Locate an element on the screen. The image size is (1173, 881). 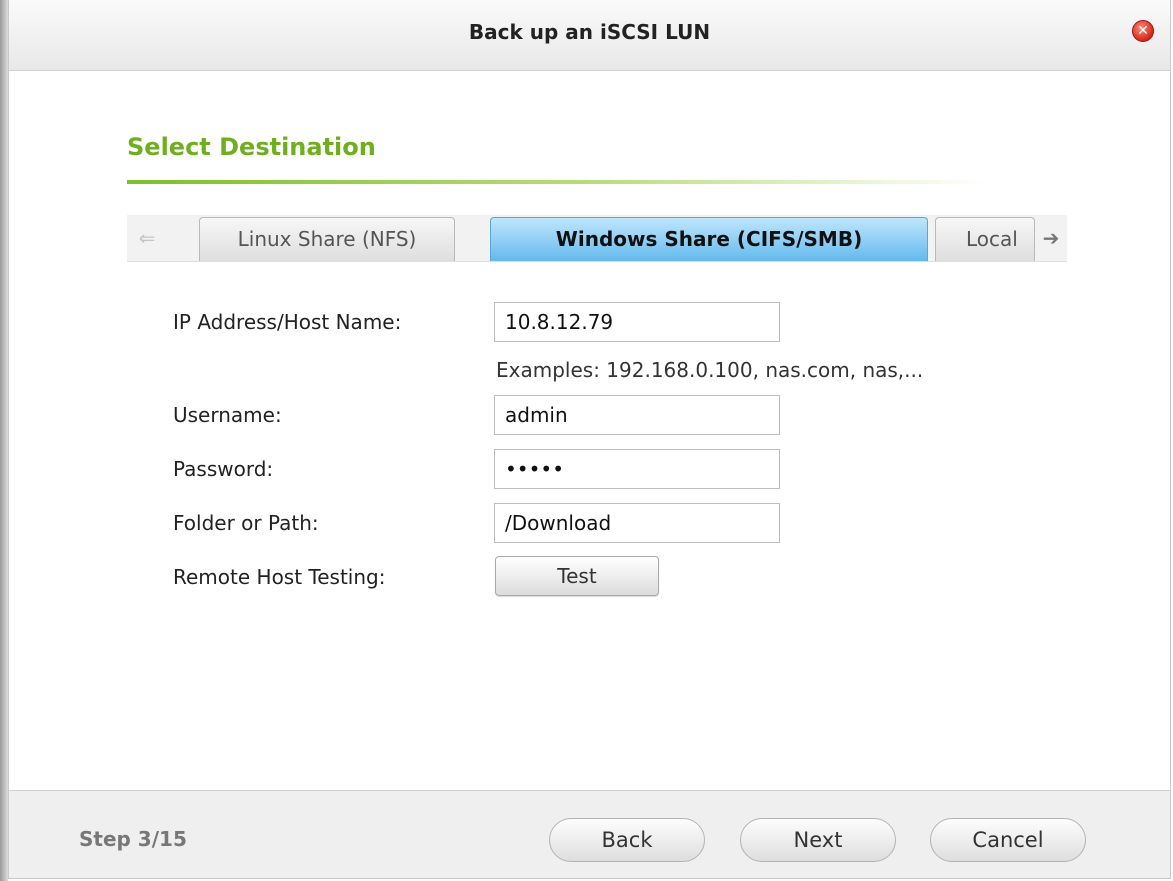
tab-label: Local is located at coordinates (992, 239).